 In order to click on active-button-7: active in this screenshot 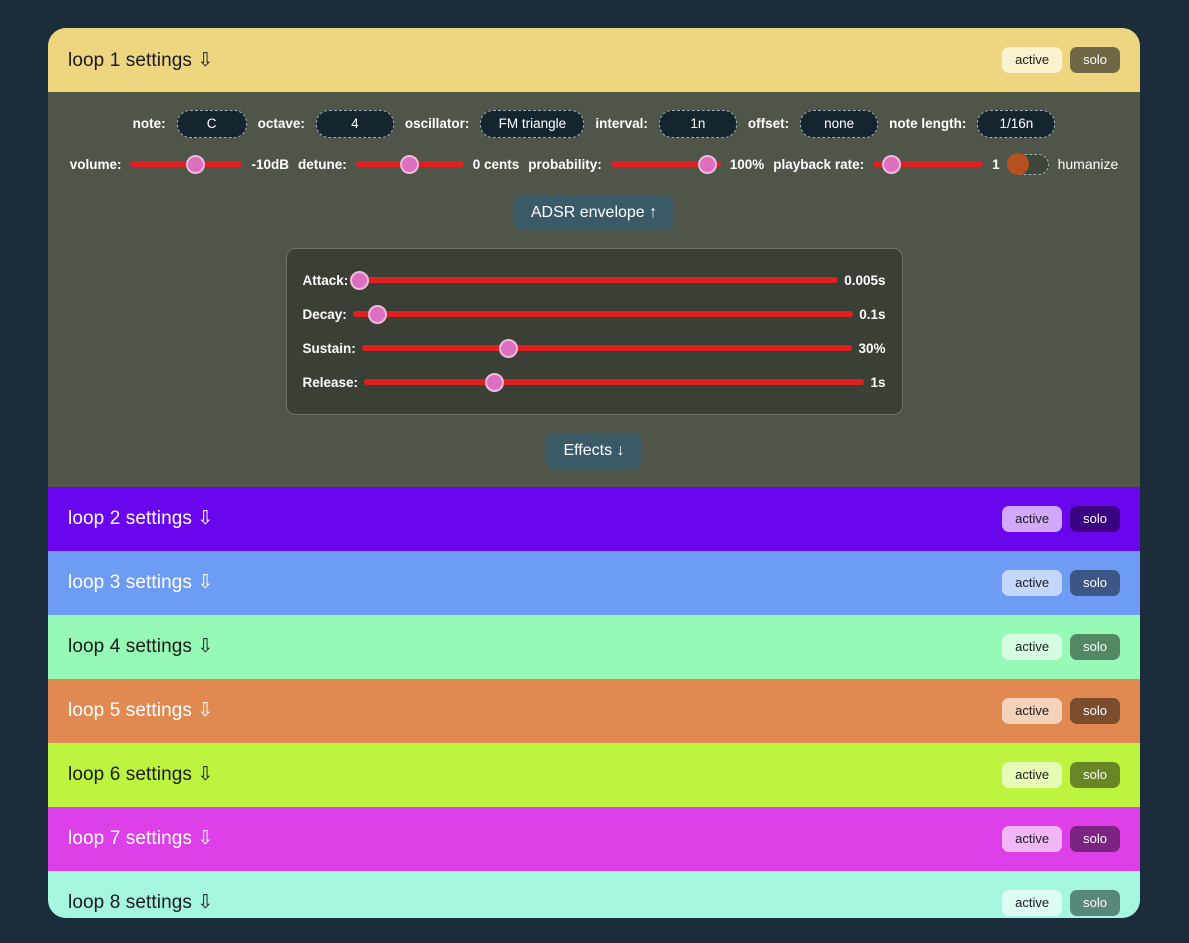, I will do `click(1032, 838)`.